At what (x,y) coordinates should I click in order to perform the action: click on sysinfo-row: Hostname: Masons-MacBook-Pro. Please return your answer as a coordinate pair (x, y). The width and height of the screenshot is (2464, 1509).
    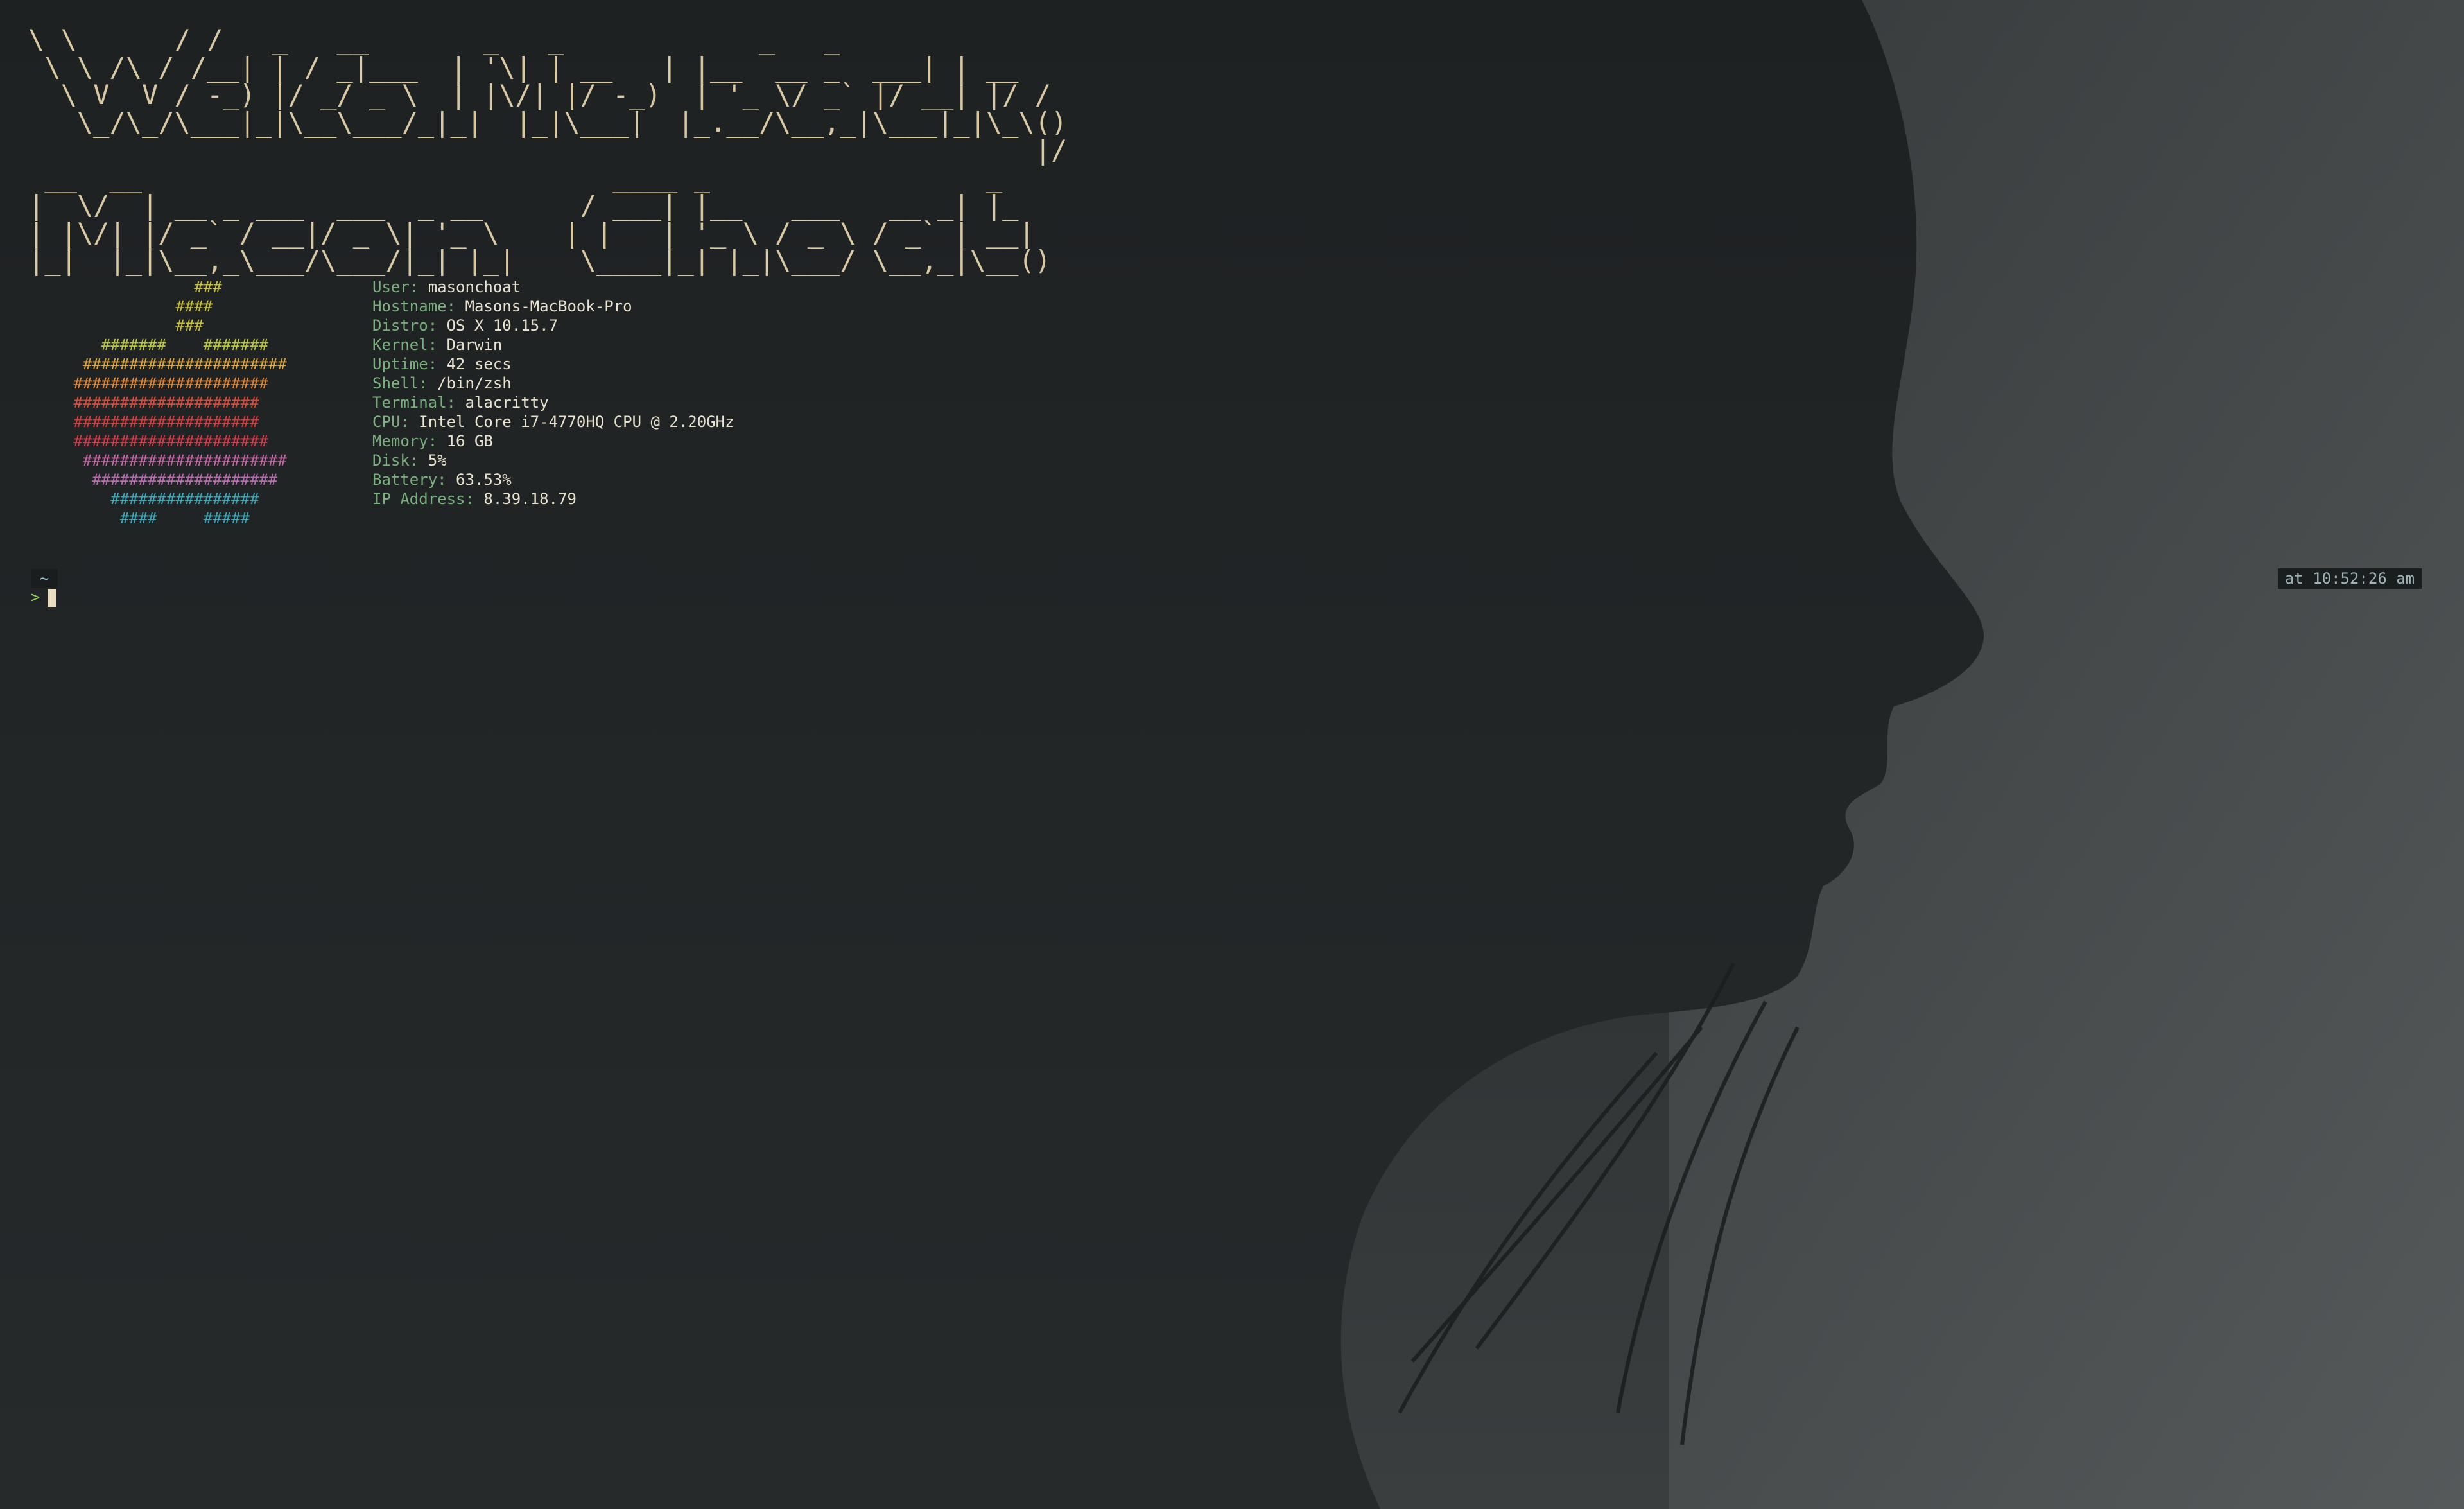
    Looking at the image, I should click on (553, 306).